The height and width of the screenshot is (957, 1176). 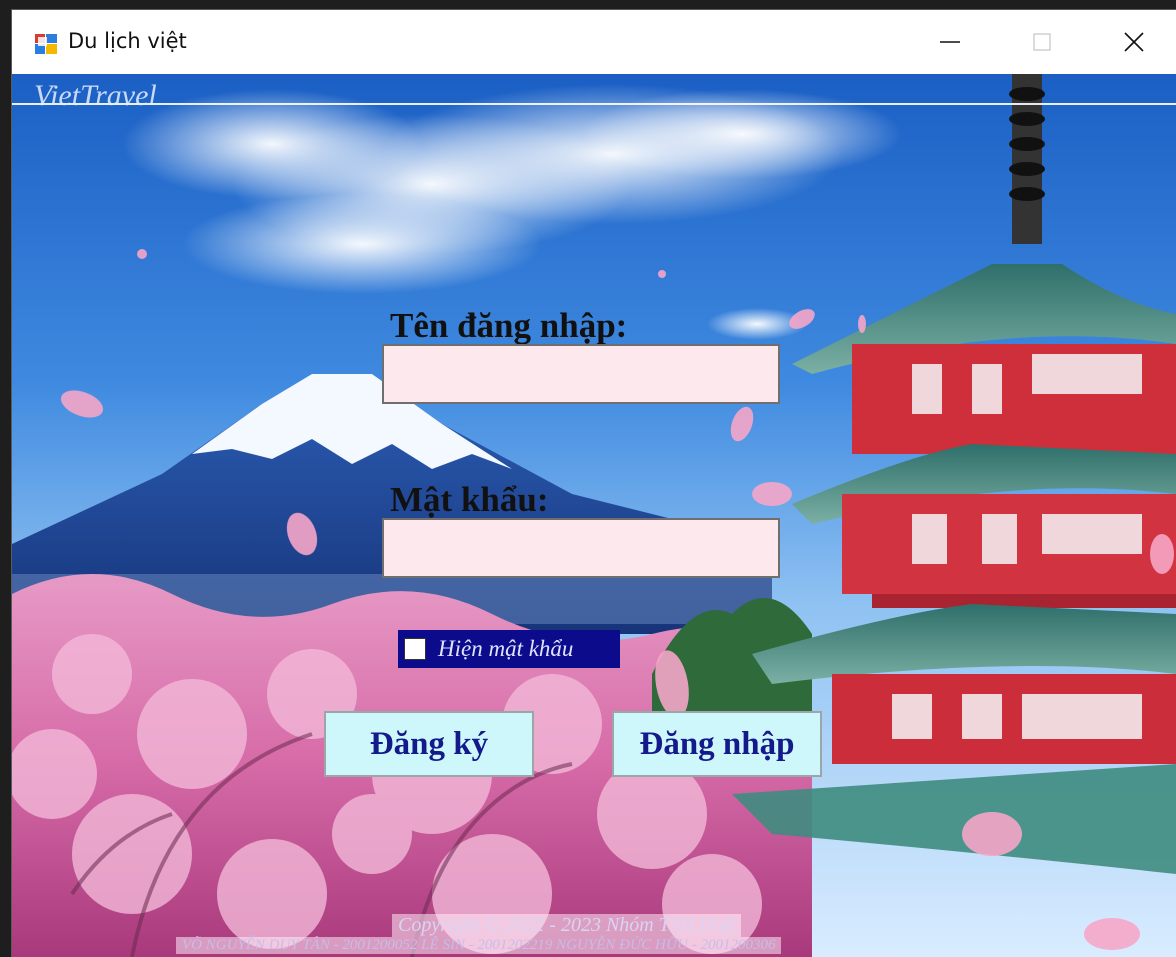 I want to click on maximize-button, so click(x=1042, y=42).